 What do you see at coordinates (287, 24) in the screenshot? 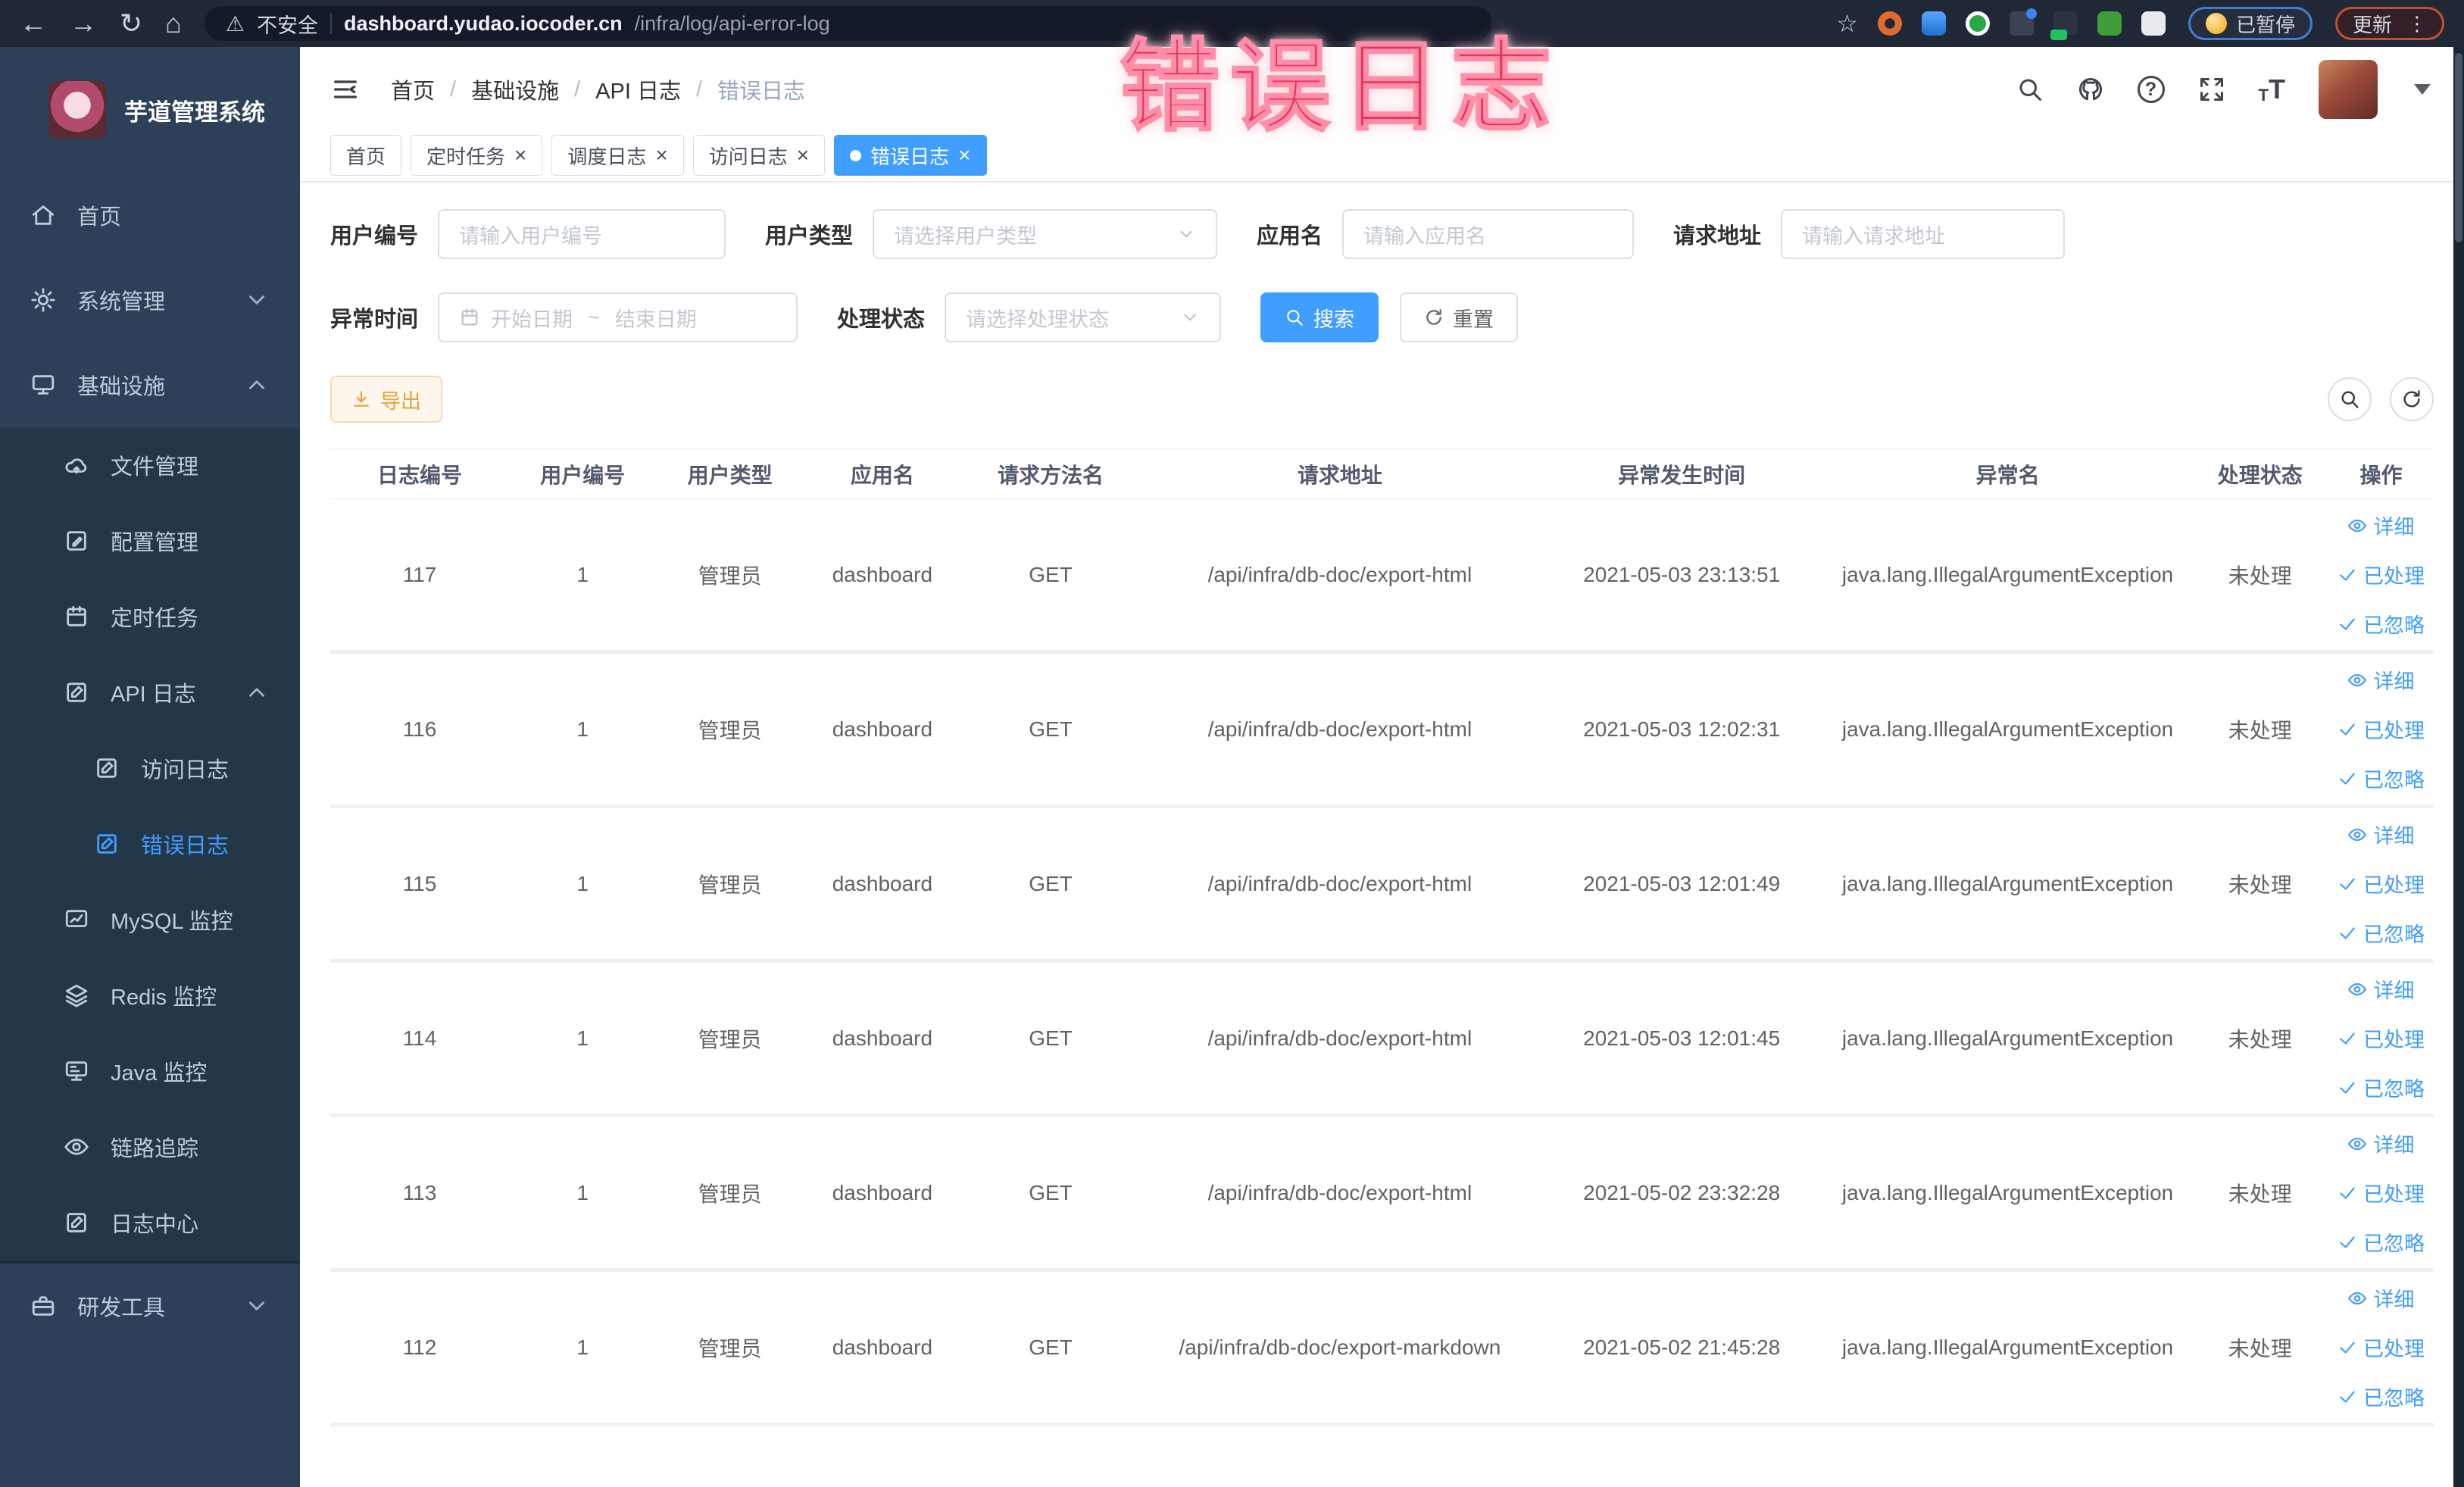
I see `security-label: 不安全` at bounding box center [287, 24].